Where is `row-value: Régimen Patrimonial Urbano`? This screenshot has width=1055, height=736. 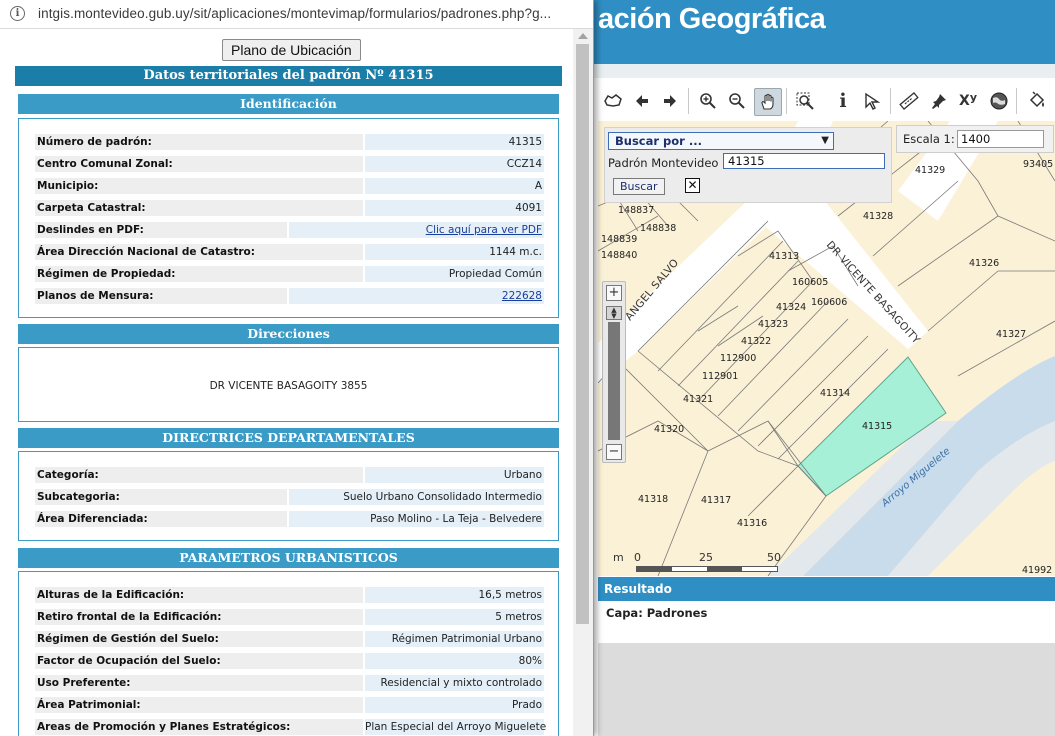 row-value: Régimen Patrimonial Urbano is located at coordinates (454, 639).